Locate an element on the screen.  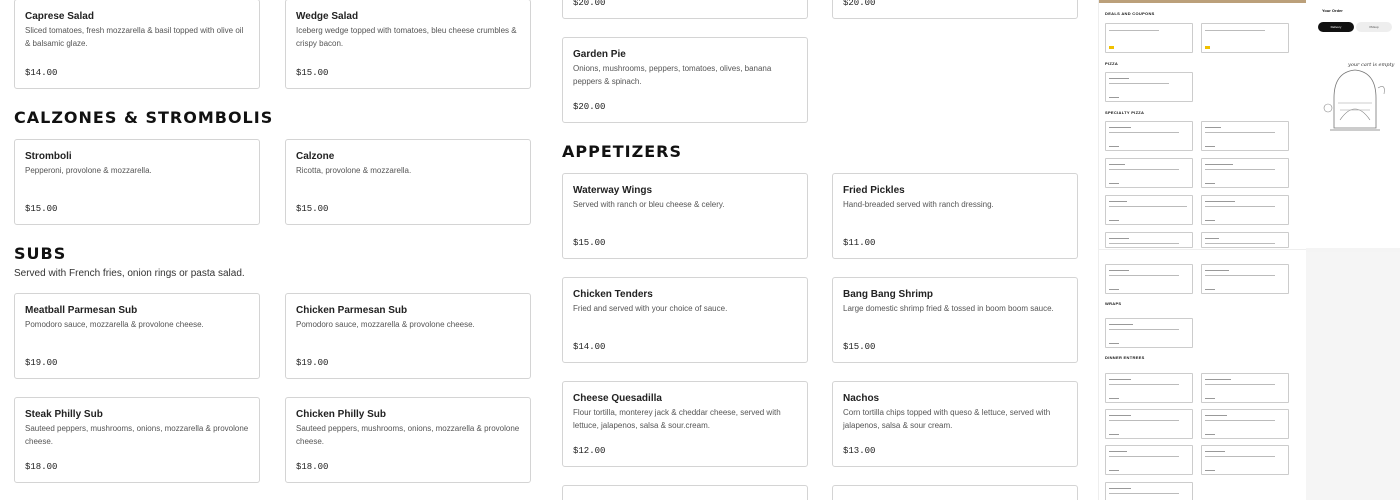
preview-section-specialty: SPECIALTY PIZZA is located at coordinates (1125, 112).